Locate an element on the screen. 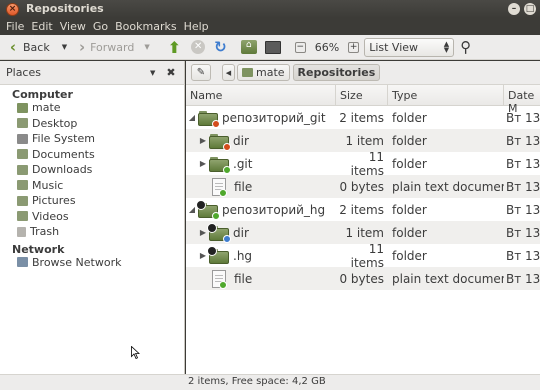 This screenshot has height=390, width=540. sidebar-item-videos: Videos is located at coordinates (92, 217).